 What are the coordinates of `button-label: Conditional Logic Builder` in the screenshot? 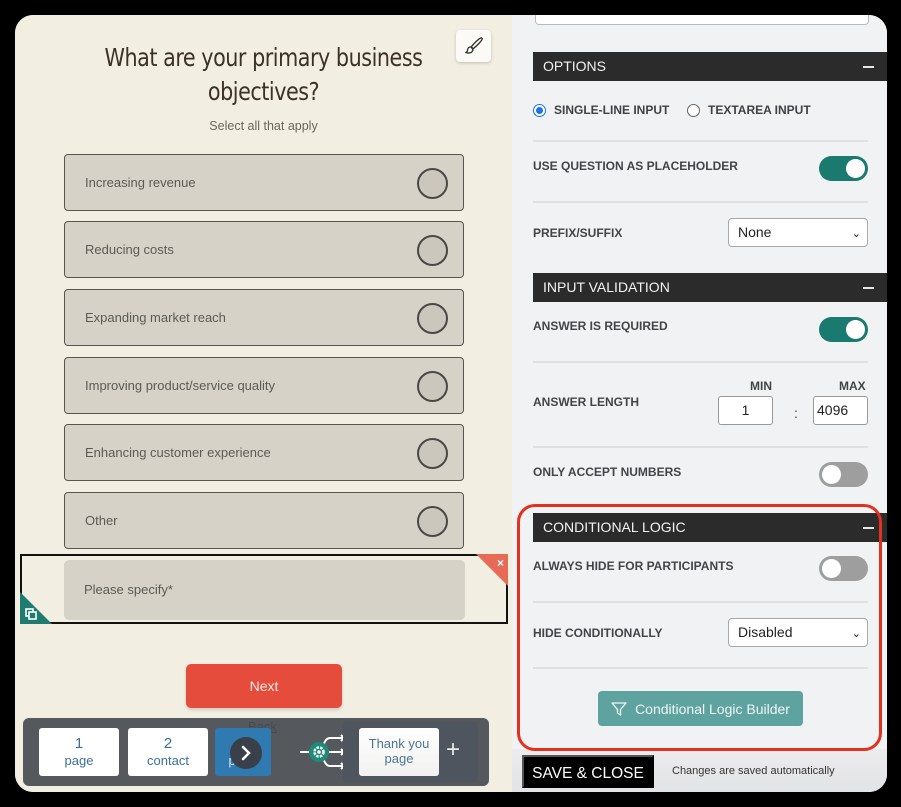 It's located at (712, 708).